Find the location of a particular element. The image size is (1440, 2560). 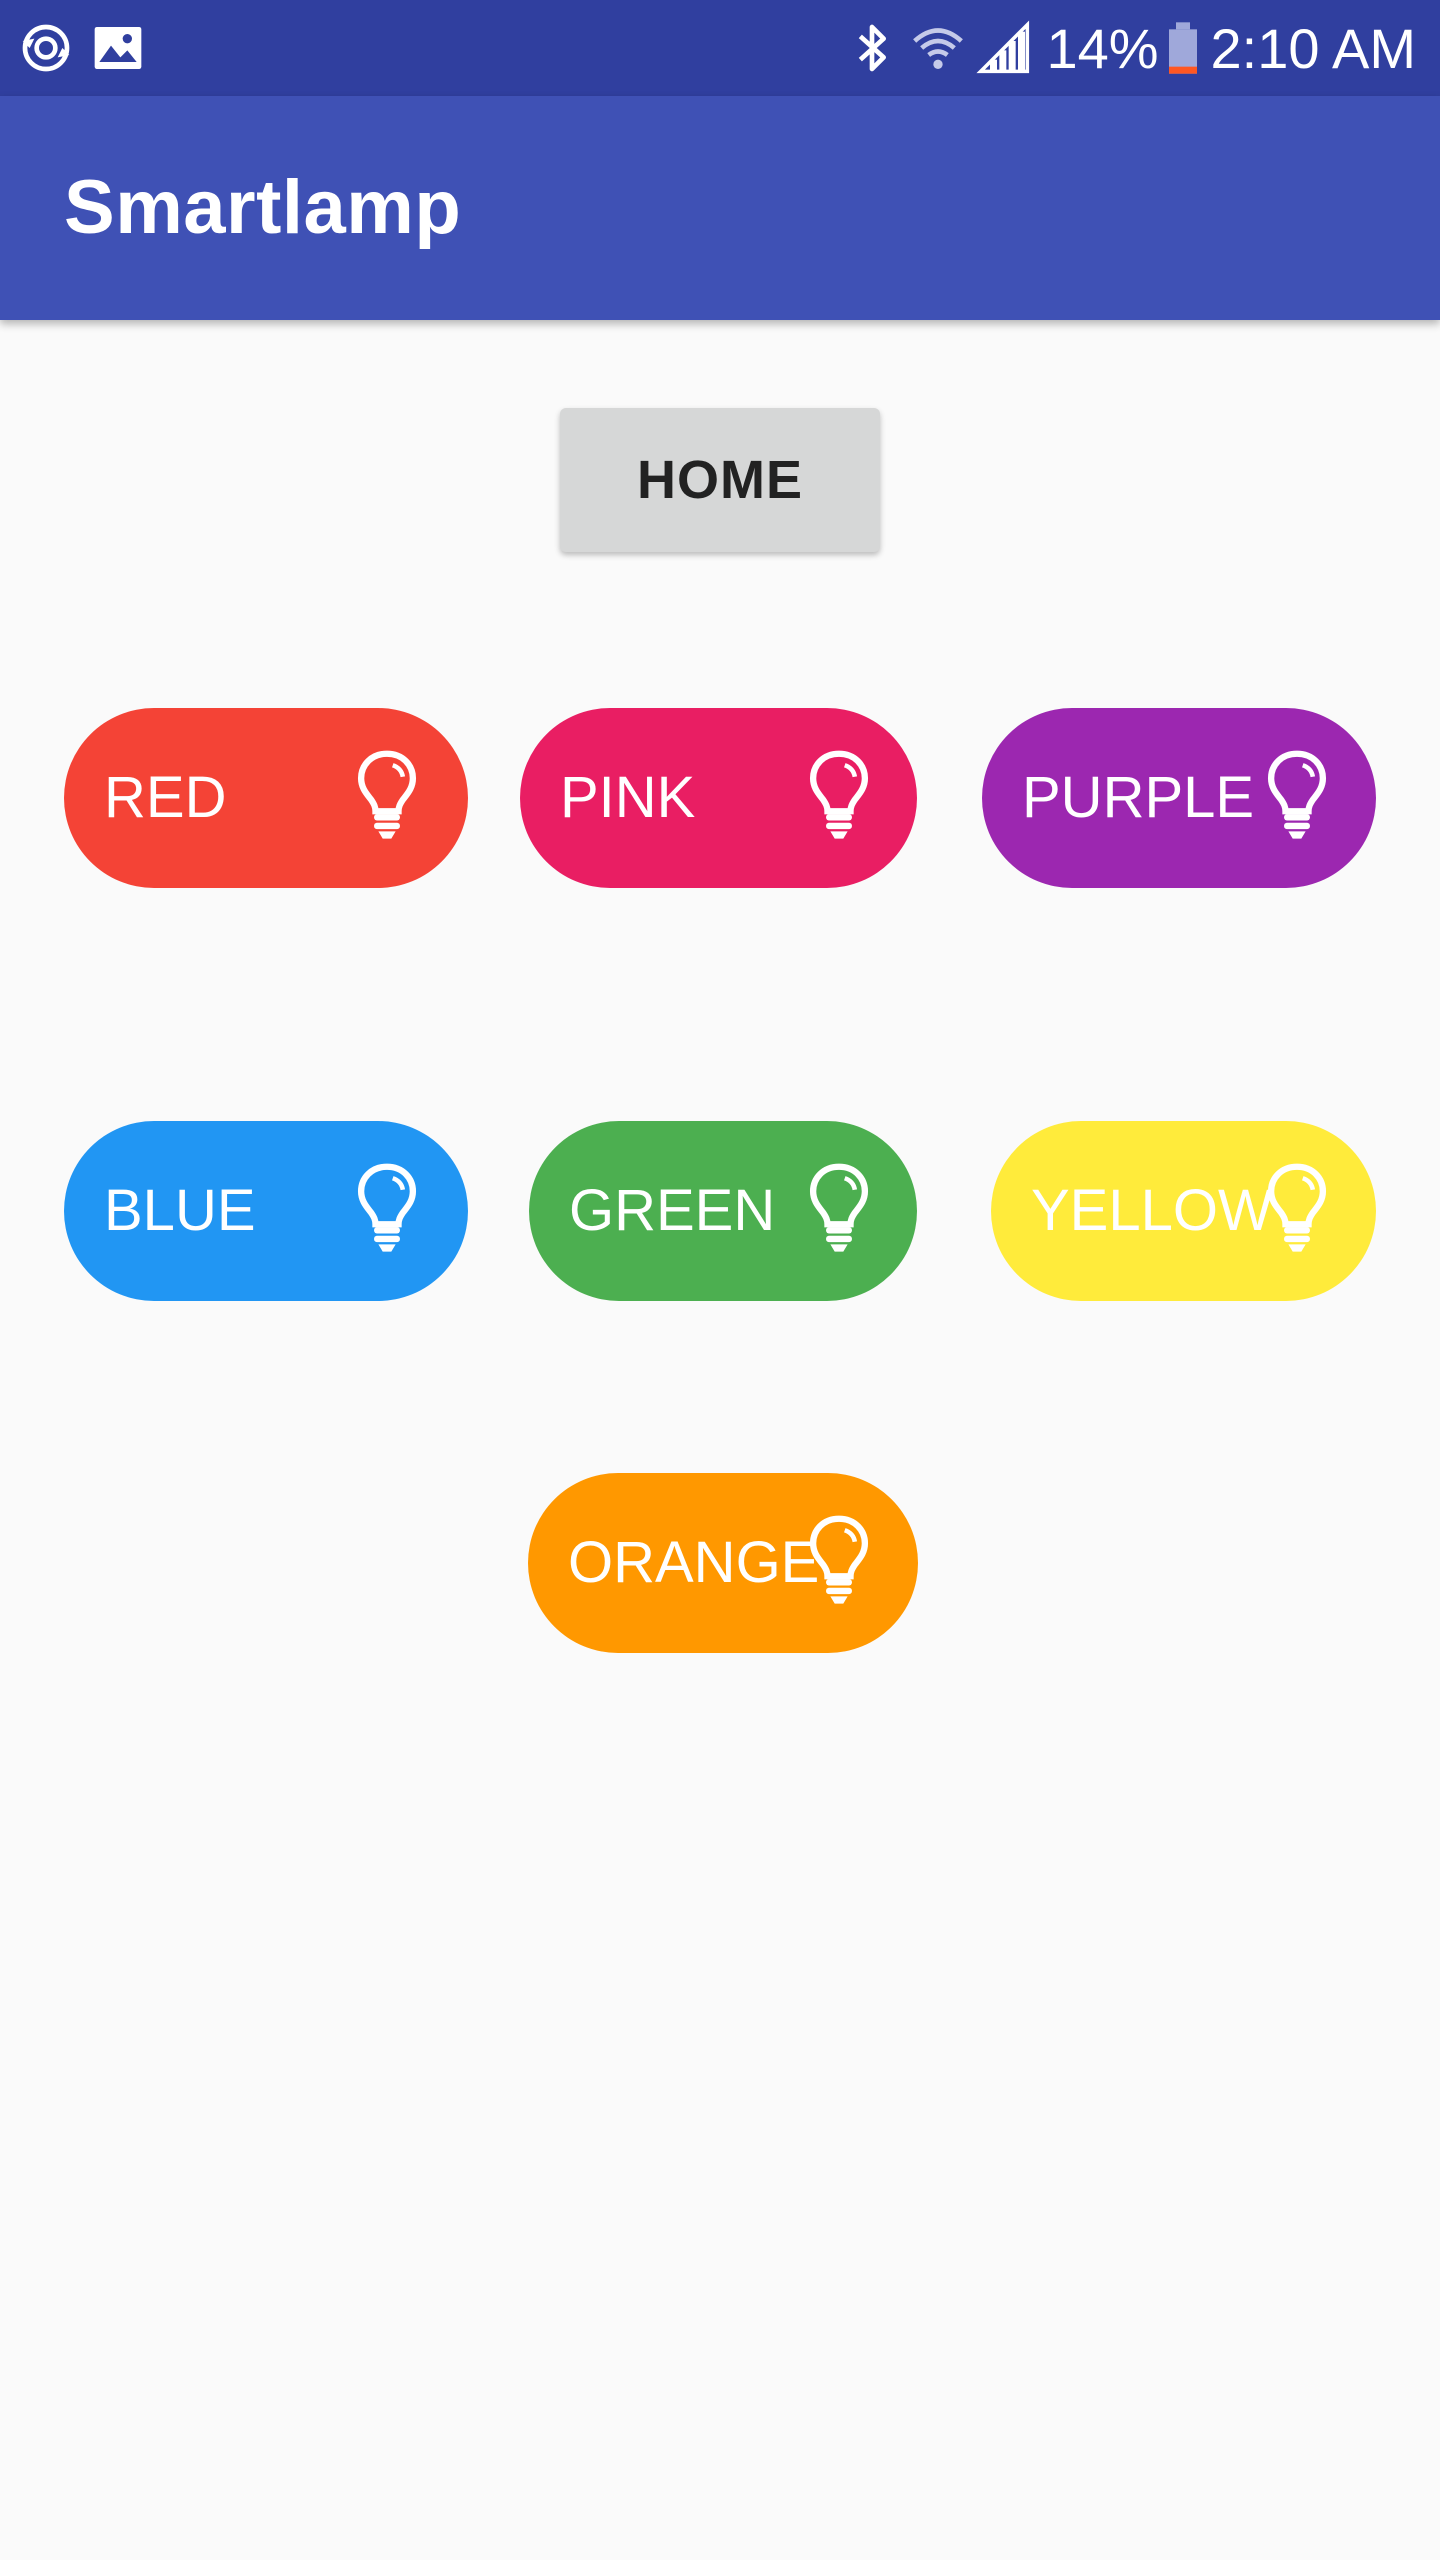

clock: 2:10 AM is located at coordinates (1313, 48).